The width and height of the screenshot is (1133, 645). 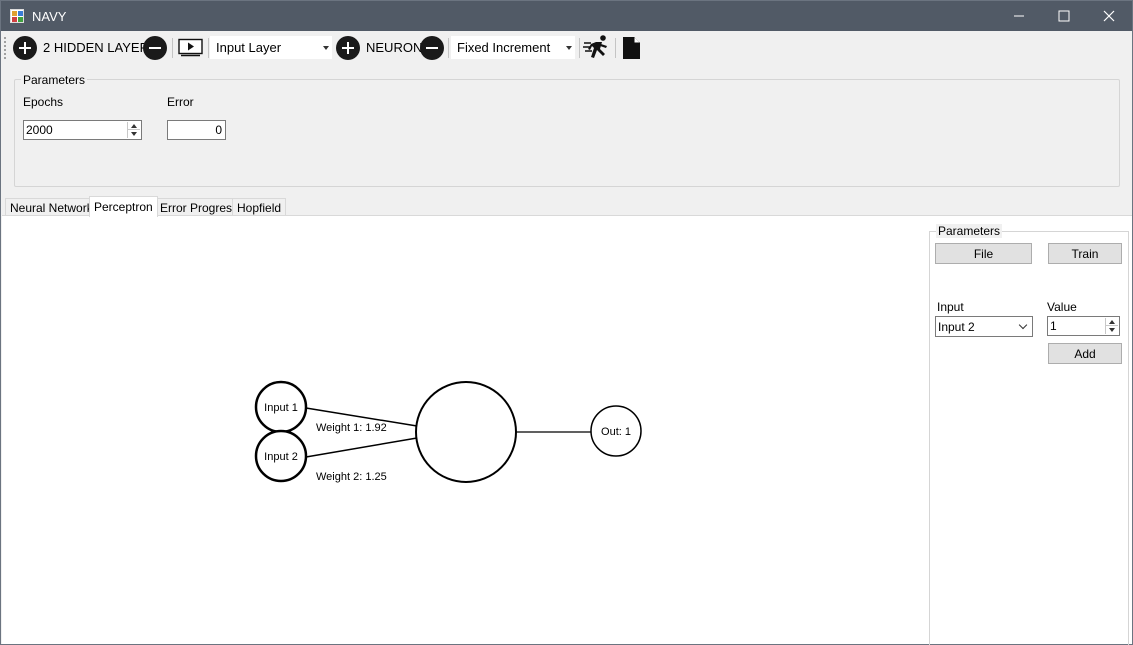 I want to click on play-icon, so click(x=190, y=47).